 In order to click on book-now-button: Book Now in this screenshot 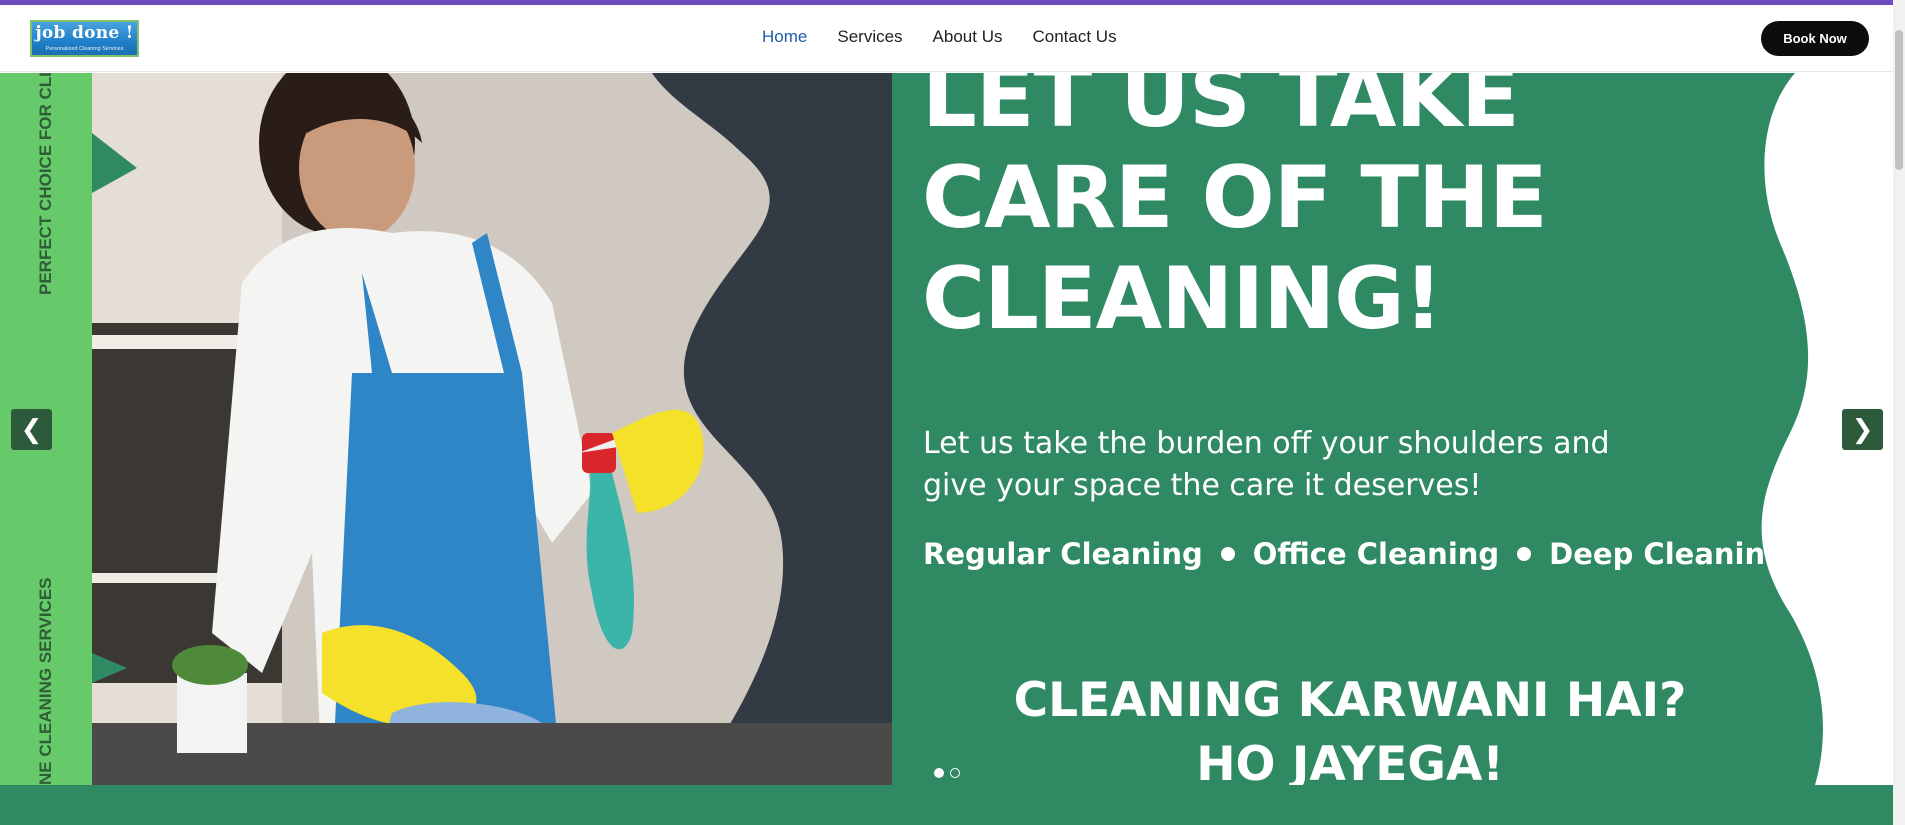, I will do `click(1815, 38)`.